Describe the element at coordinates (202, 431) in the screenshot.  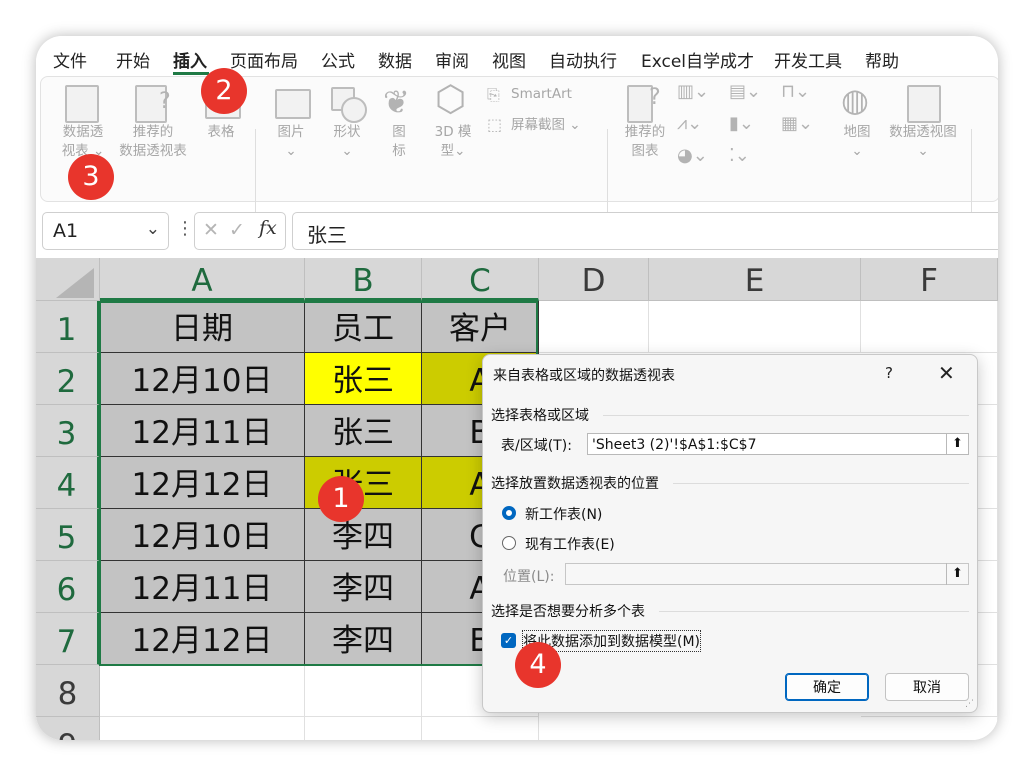
I see `cell-a3: 12月11日` at that location.